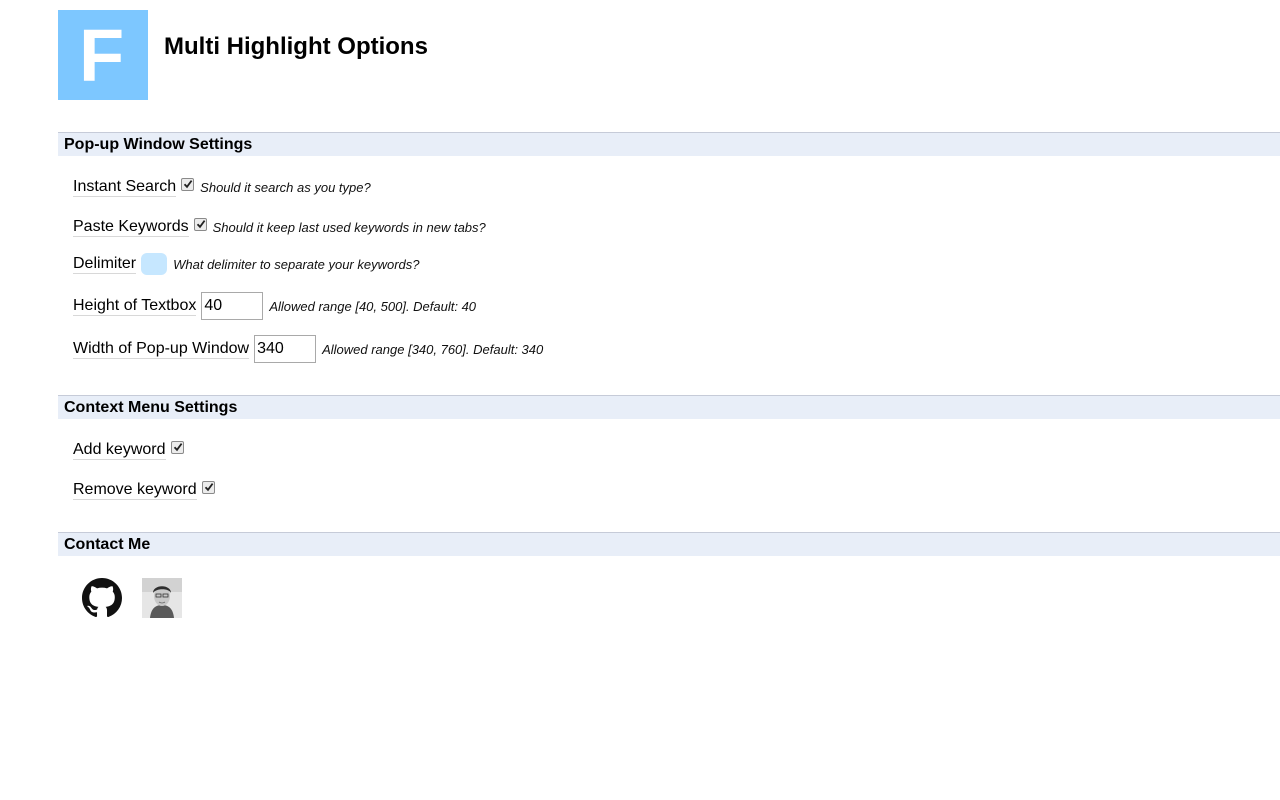 The height and width of the screenshot is (800, 1280). I want to click on instant-search-checkbox, so click(188, 184).